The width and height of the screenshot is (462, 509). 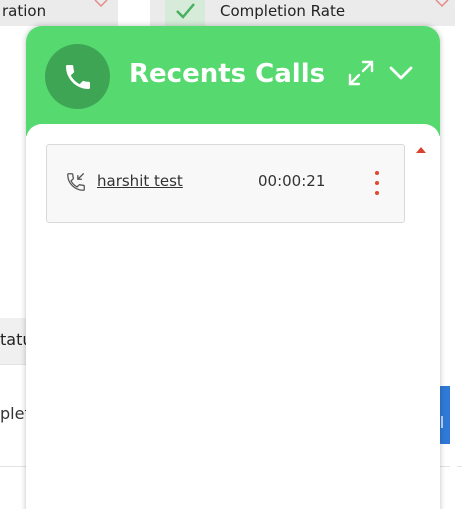 I want to click on background-card-label: ration, so click(x=24, y=11).